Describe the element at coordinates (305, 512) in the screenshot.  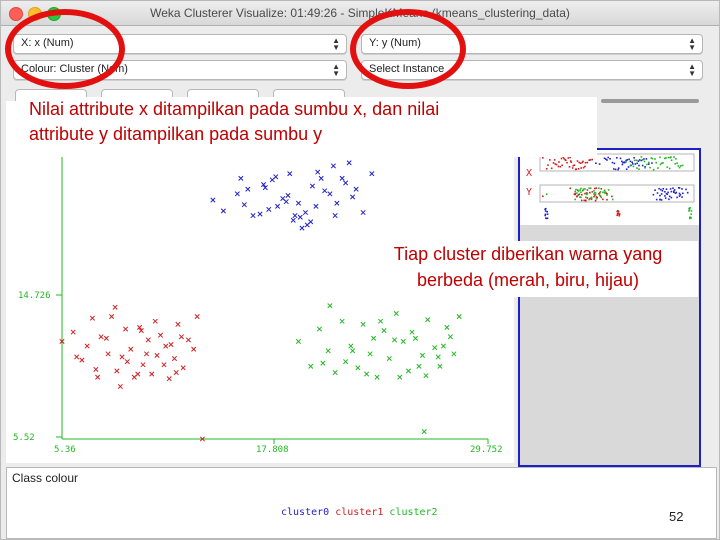
I see `legend-cluster0: cluster0` at that location.